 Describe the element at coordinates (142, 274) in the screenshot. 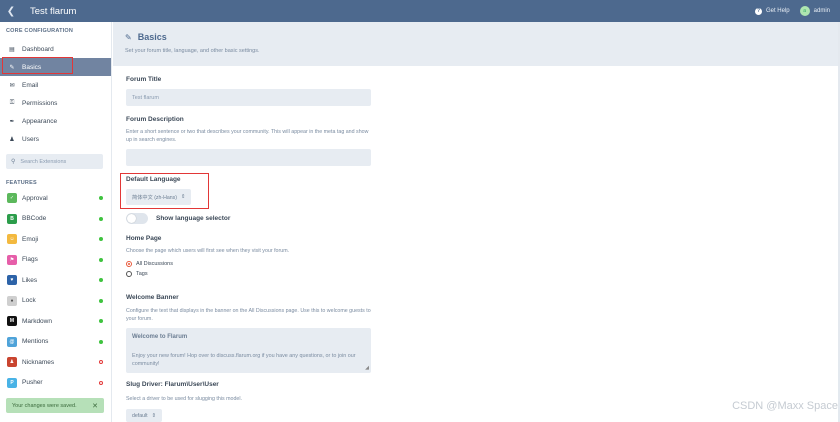

I see `radio-label: Tags` at that location.